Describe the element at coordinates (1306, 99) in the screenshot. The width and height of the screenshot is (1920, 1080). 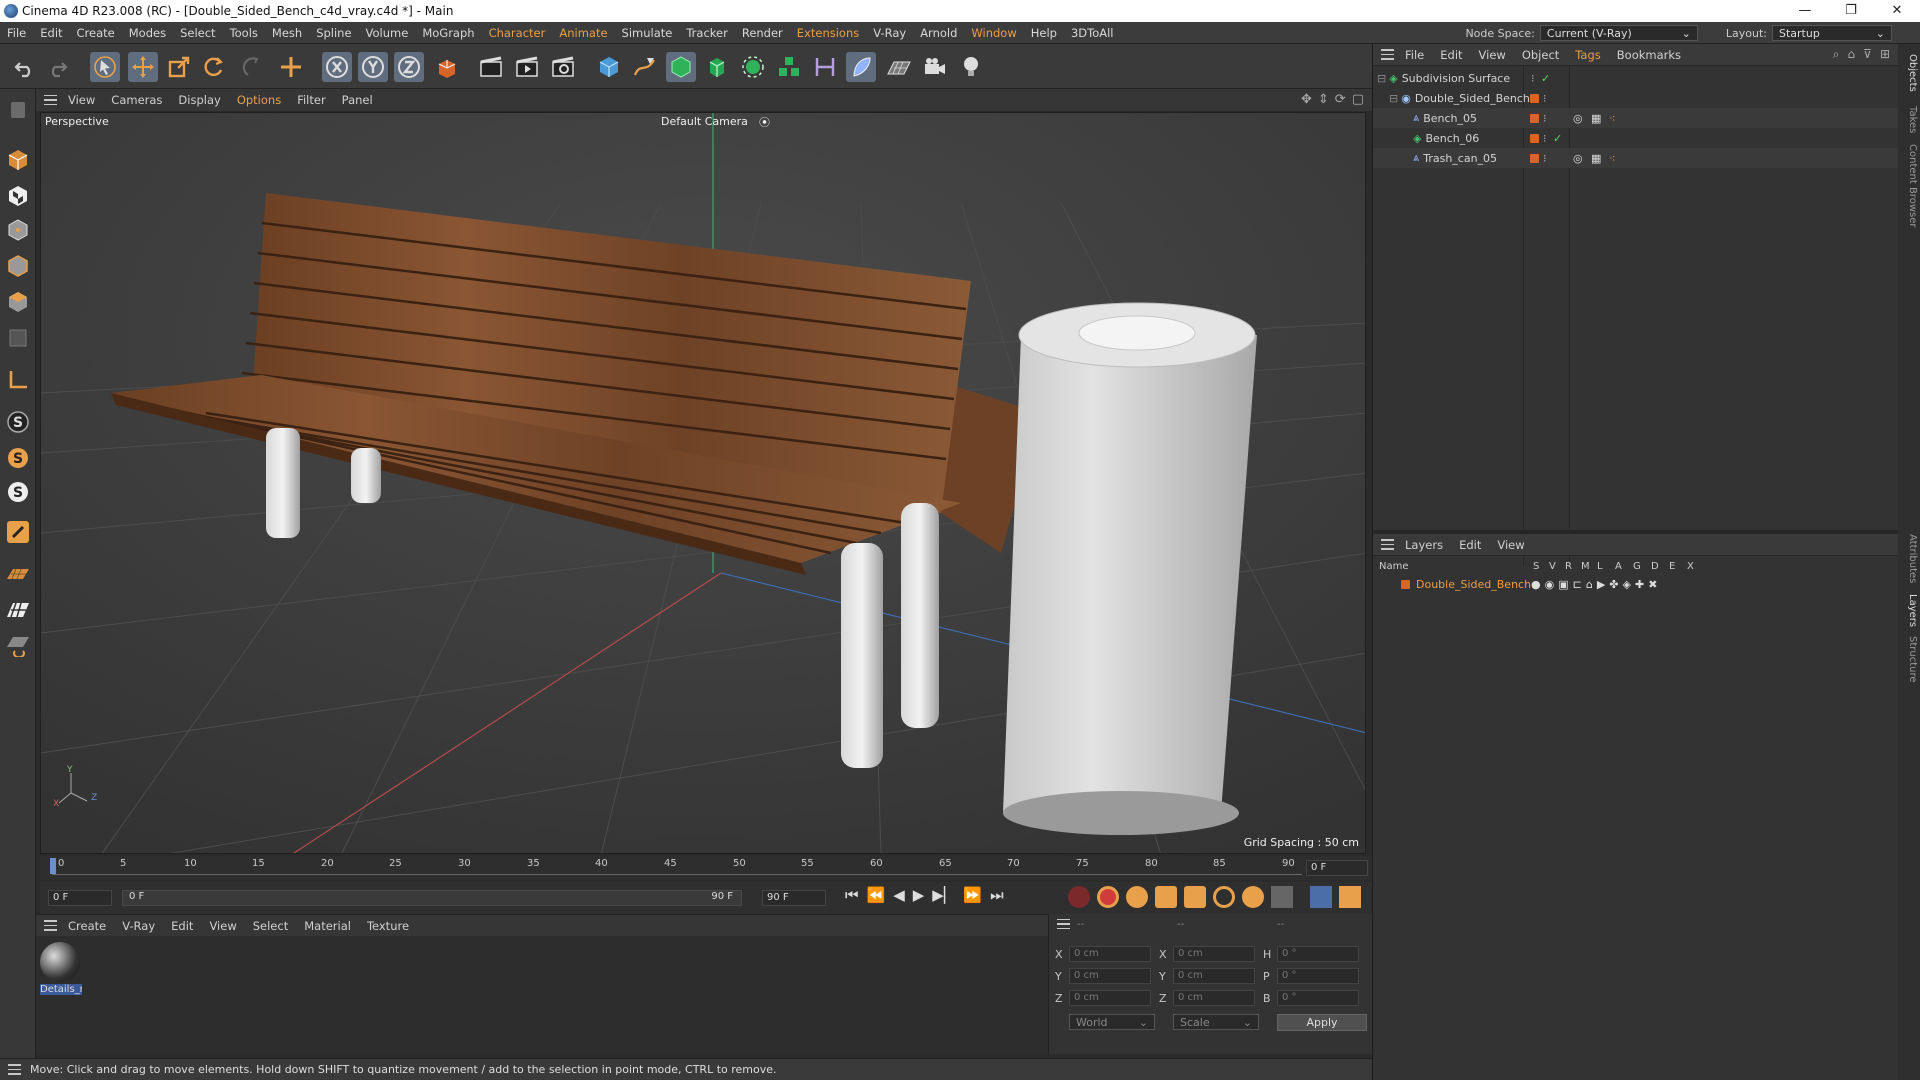
I see `pan-view-icon: ✥` at that location.